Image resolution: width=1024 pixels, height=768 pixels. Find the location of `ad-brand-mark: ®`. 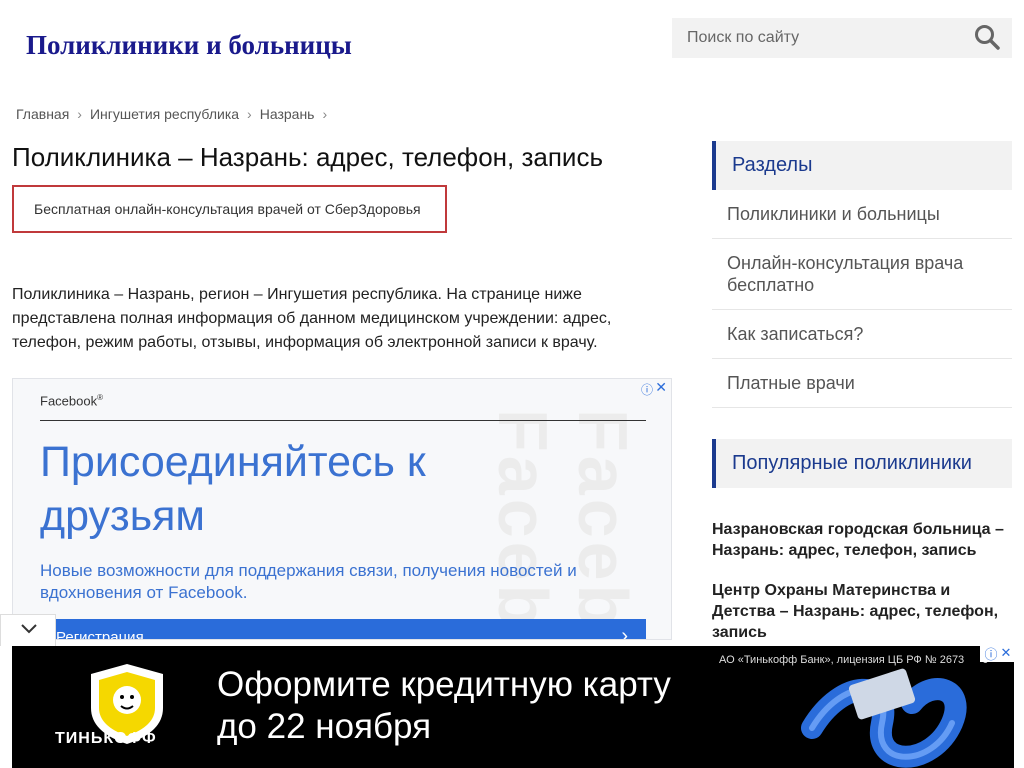

ad-brand-mark: ® is located at coordinates (100, 397).